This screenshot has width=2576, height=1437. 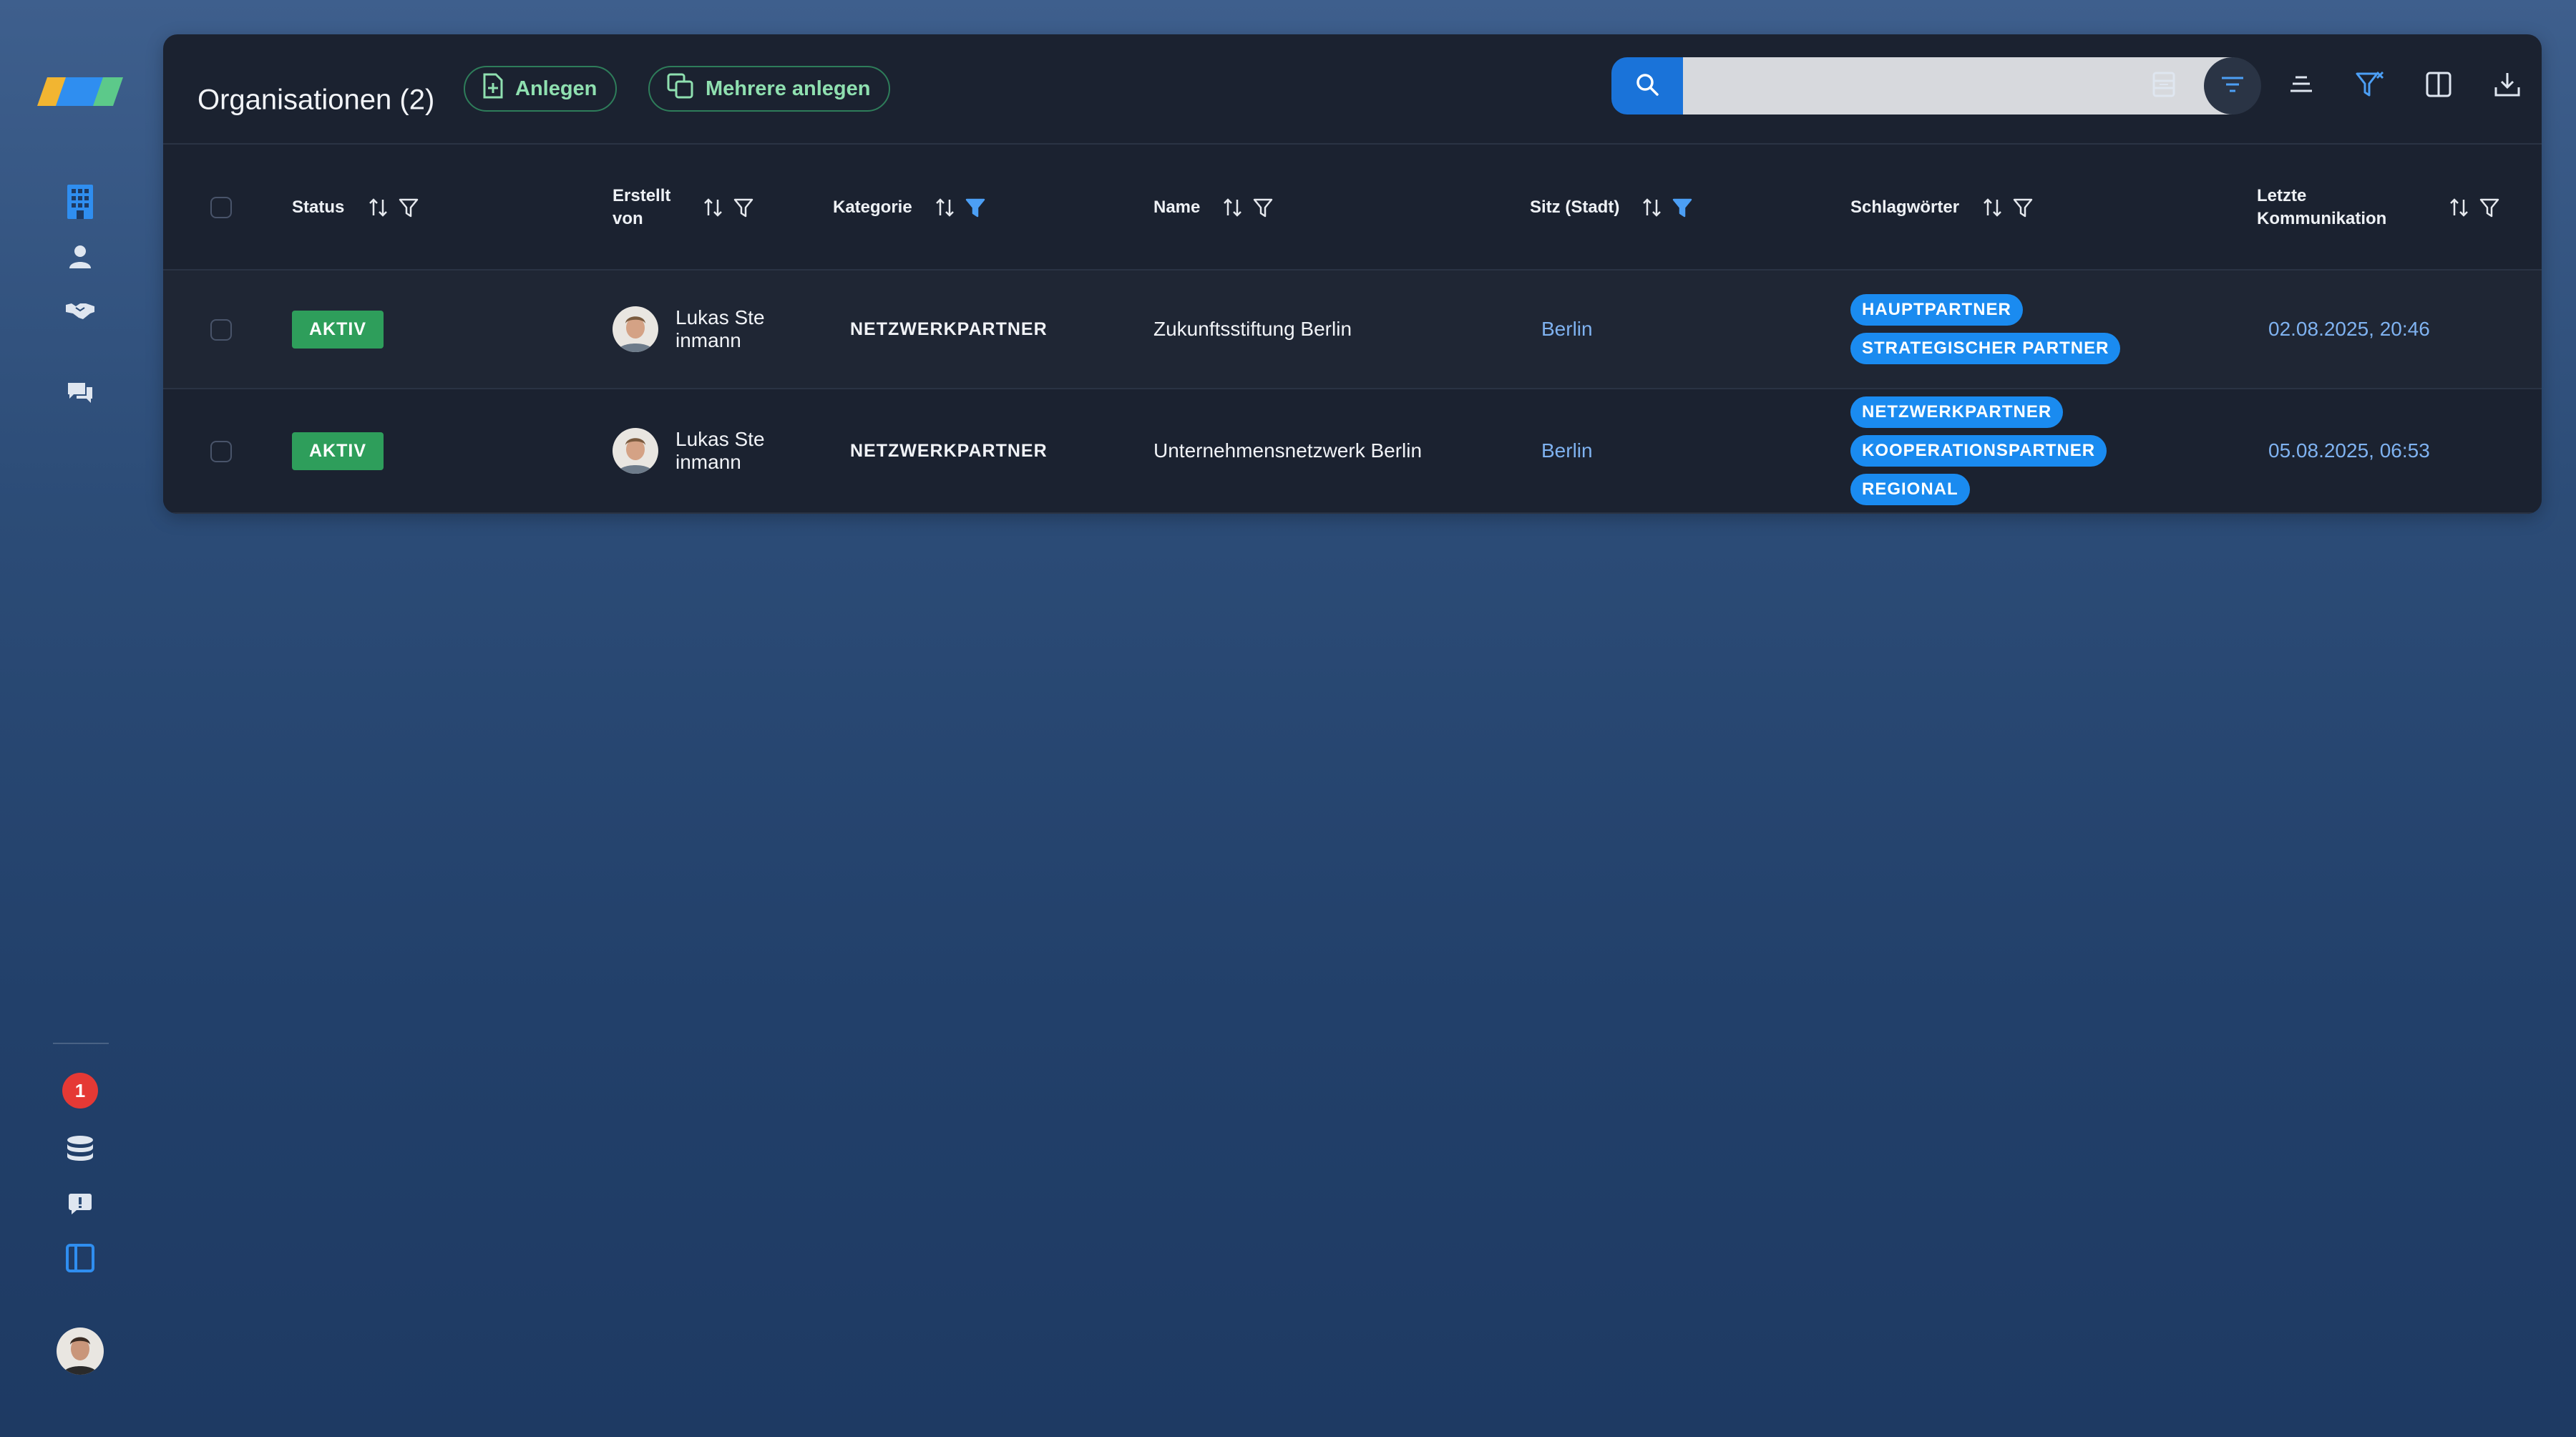 What do you see at coordinates (1177, 207) in the screenshot?
I see `column-header-name: Name` at bounding box center [1177, 207].